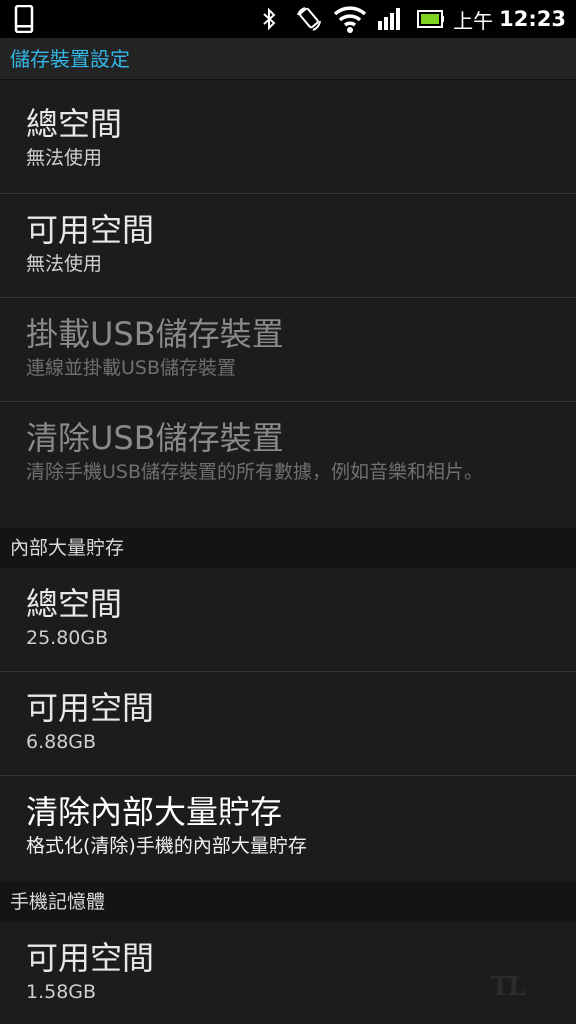  I want to click on item-summary: 1.58GB, so click(61, 992).